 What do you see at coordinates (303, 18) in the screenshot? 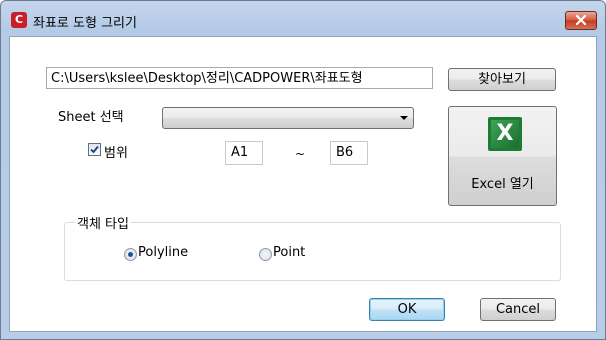
I see `title-bar: C 좌표로 도형 그리기` at bounding box center [303, 18].